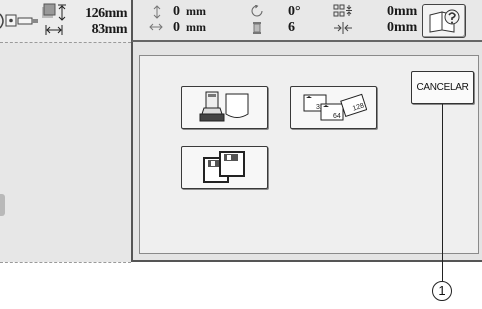 The height and width of the screenshot is (309, 482). I want to click on vertical-offset-icon, so click(157, 12).